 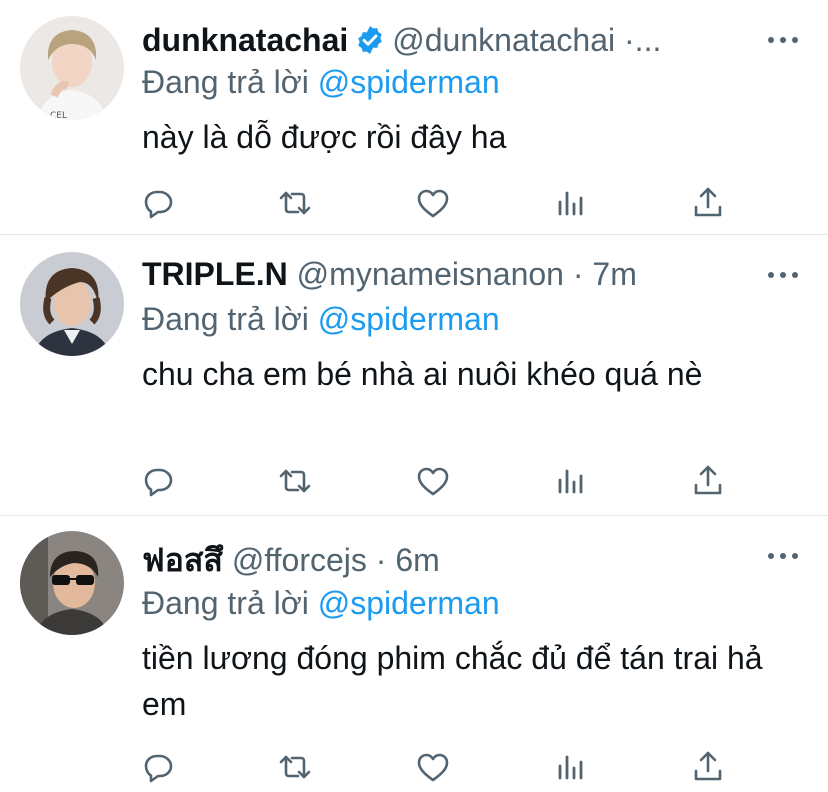 What do you see at coordinates (72, 68) in the screenshot?
I see `avatar: CEL` at bounding box center [72, 68].